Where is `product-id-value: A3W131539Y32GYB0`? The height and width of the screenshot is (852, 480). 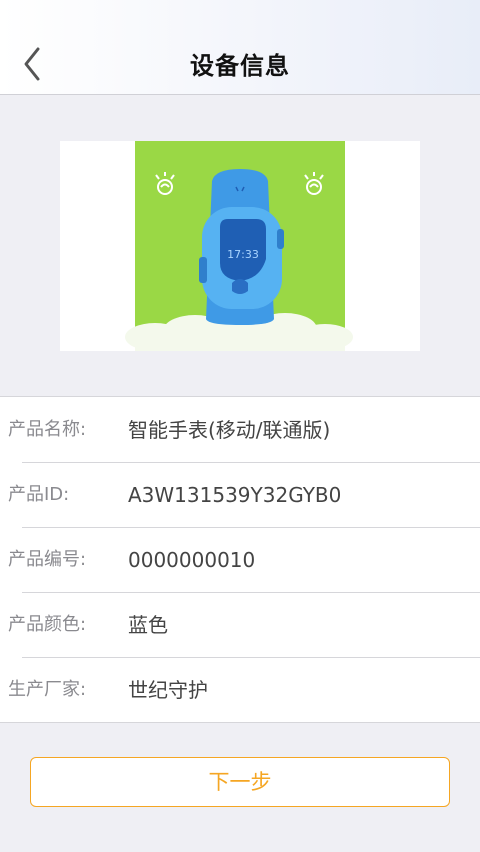 product-id-value: A3W131539Y32GYB0 is located at coordinates (235, 495).